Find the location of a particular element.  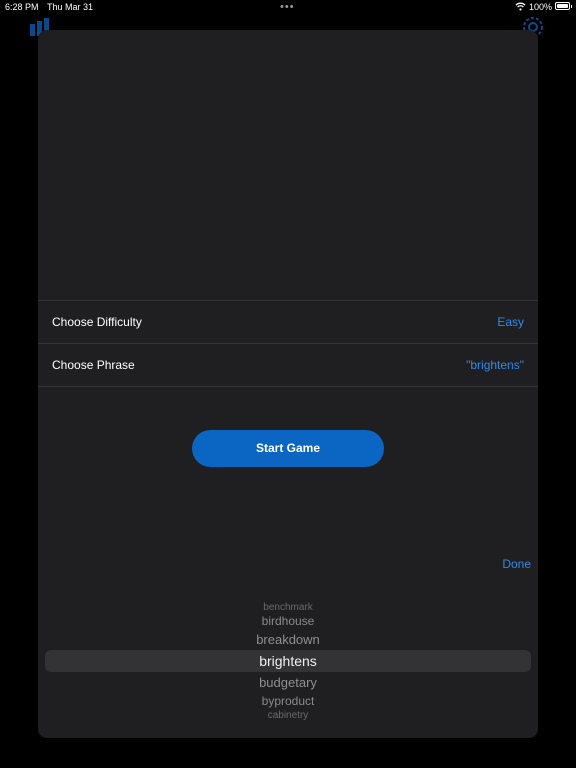

phrase-label: Choose Phrase is located at coordinates (93, 365).